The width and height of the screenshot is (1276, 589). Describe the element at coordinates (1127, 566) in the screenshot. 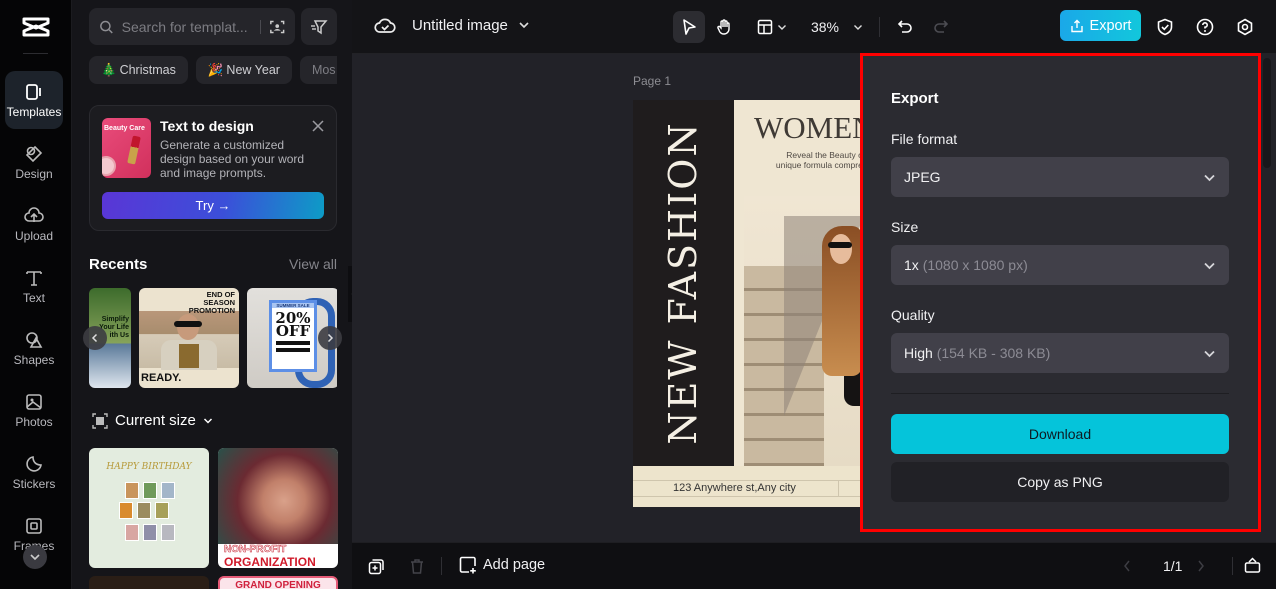

I see `prev-page-icon` at that location.